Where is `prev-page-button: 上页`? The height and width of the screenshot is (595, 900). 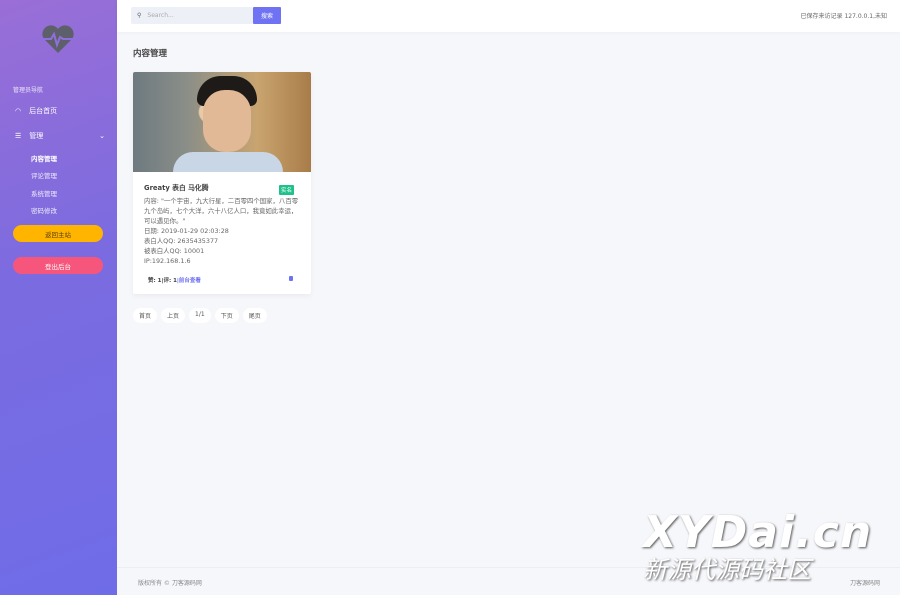
prev-page-button: 上页 is located at coordinates (173, 315).